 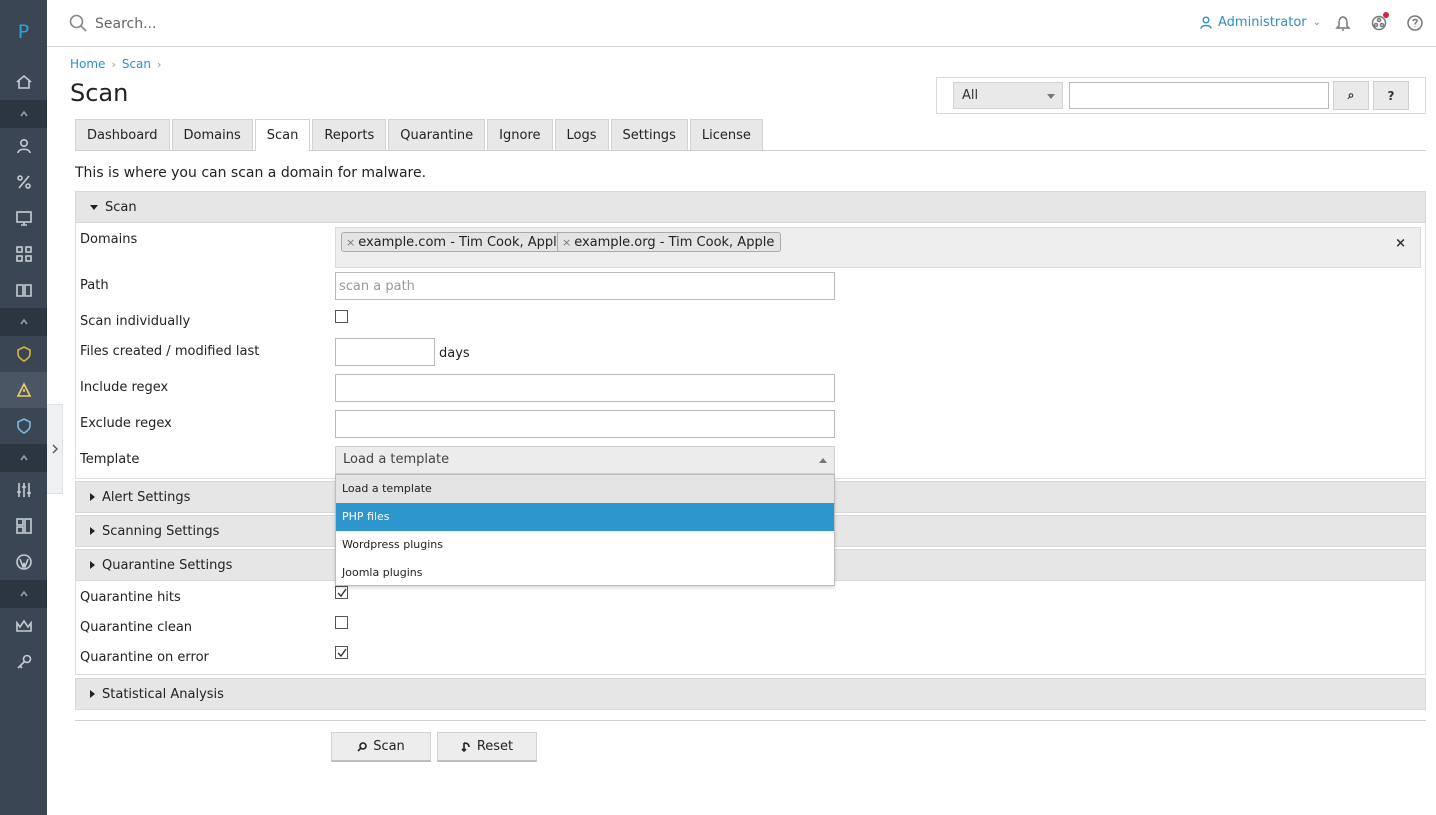 I want to click on tab-dashboard: Dashboard, so click(x=122, y=134).